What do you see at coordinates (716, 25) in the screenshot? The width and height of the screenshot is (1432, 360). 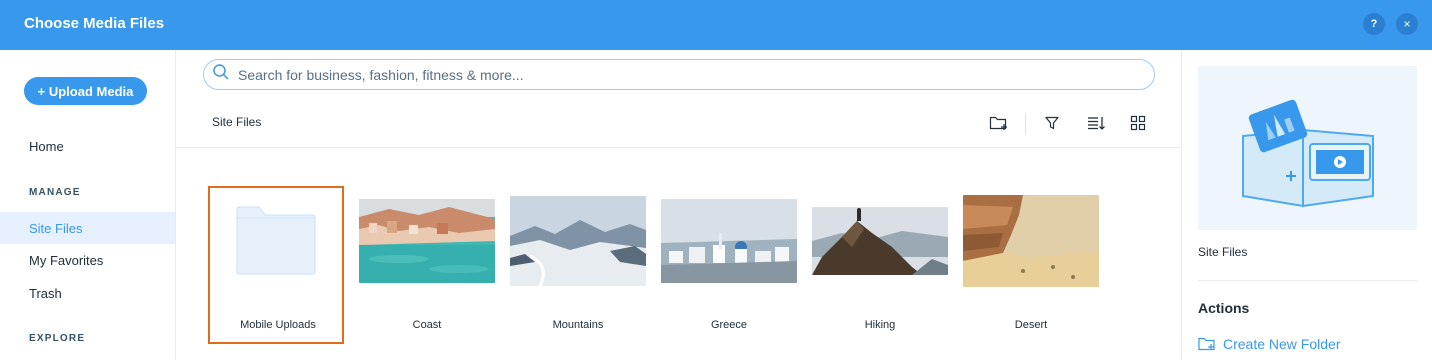 I see `title-bar: Choose Media Files ? ×` at bounding box center [716, 25].